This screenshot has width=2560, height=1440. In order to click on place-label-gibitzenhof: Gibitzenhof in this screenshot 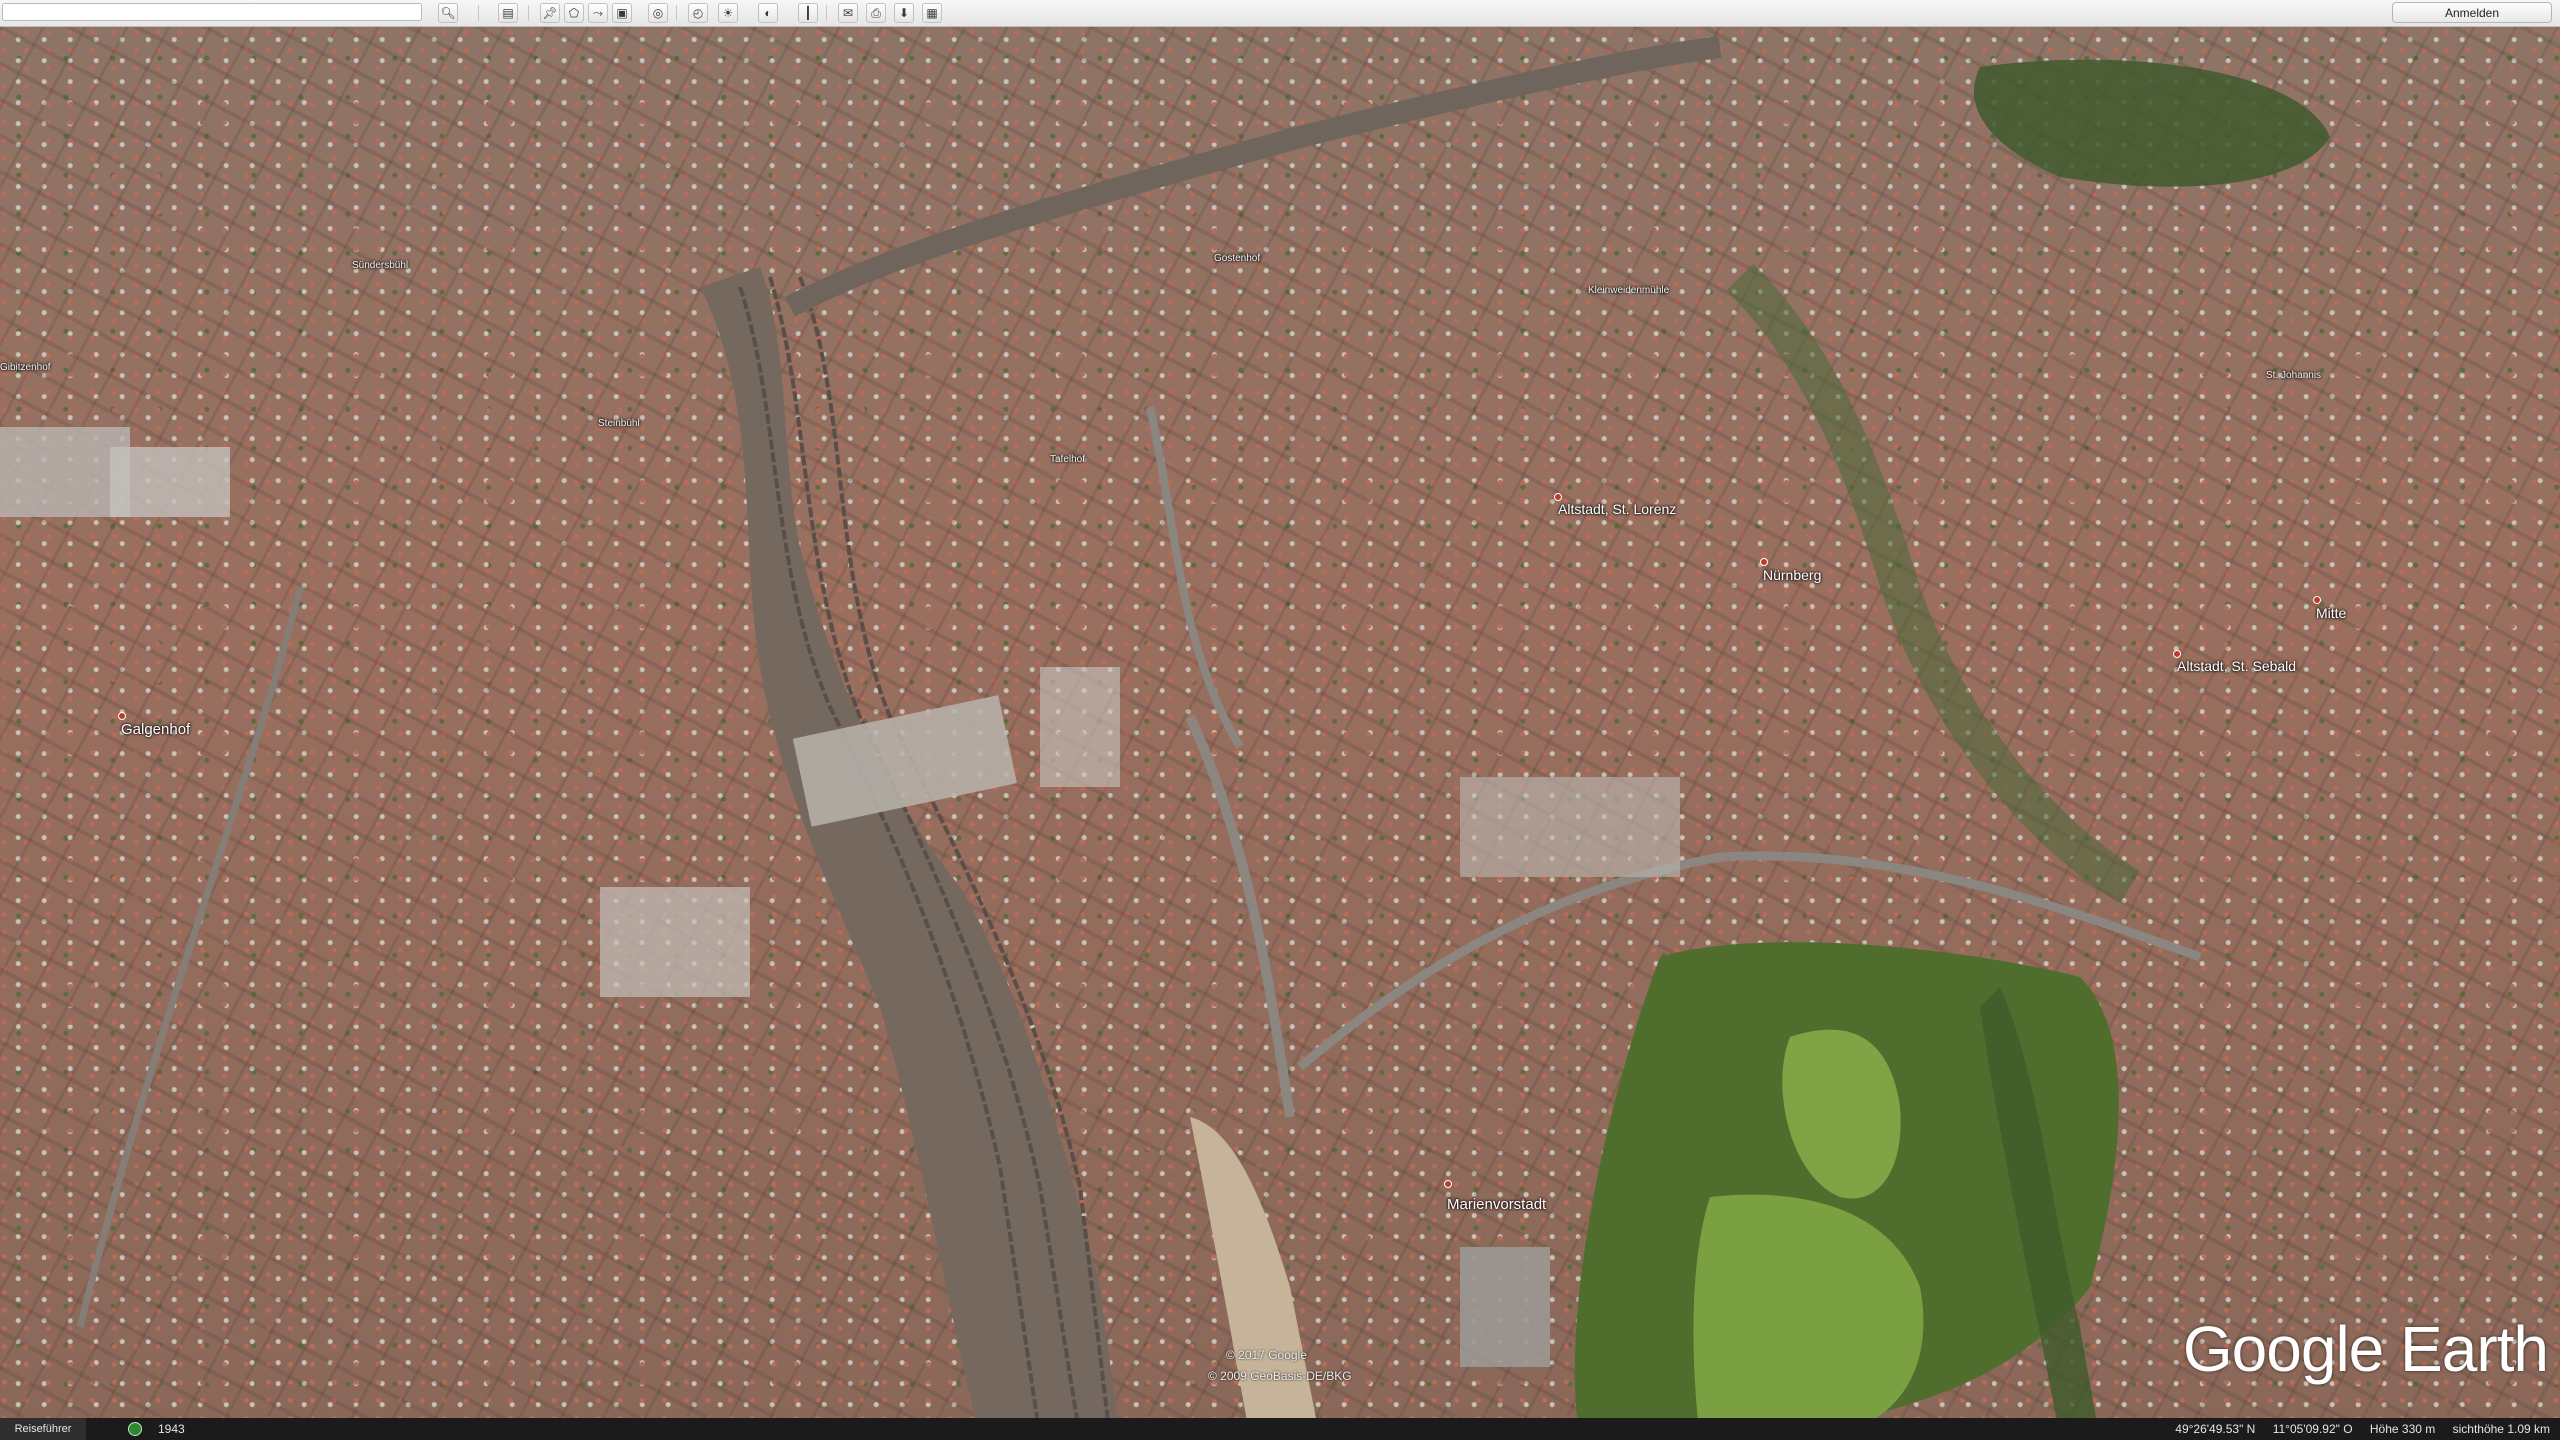, I will do `click(25, 367)`.